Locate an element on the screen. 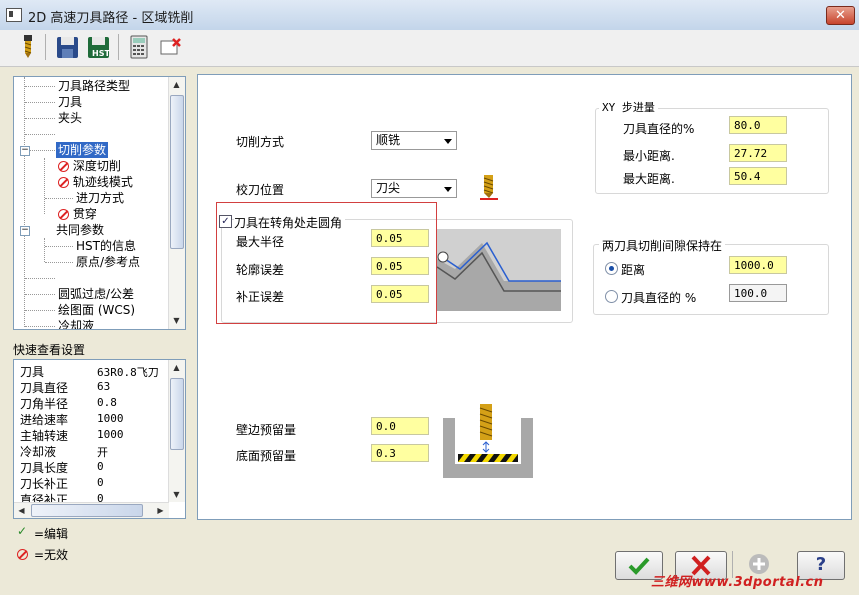 The image size is (859, 595). offset-tolerance-label: 补正误差 is located at coordinates (260, 297).